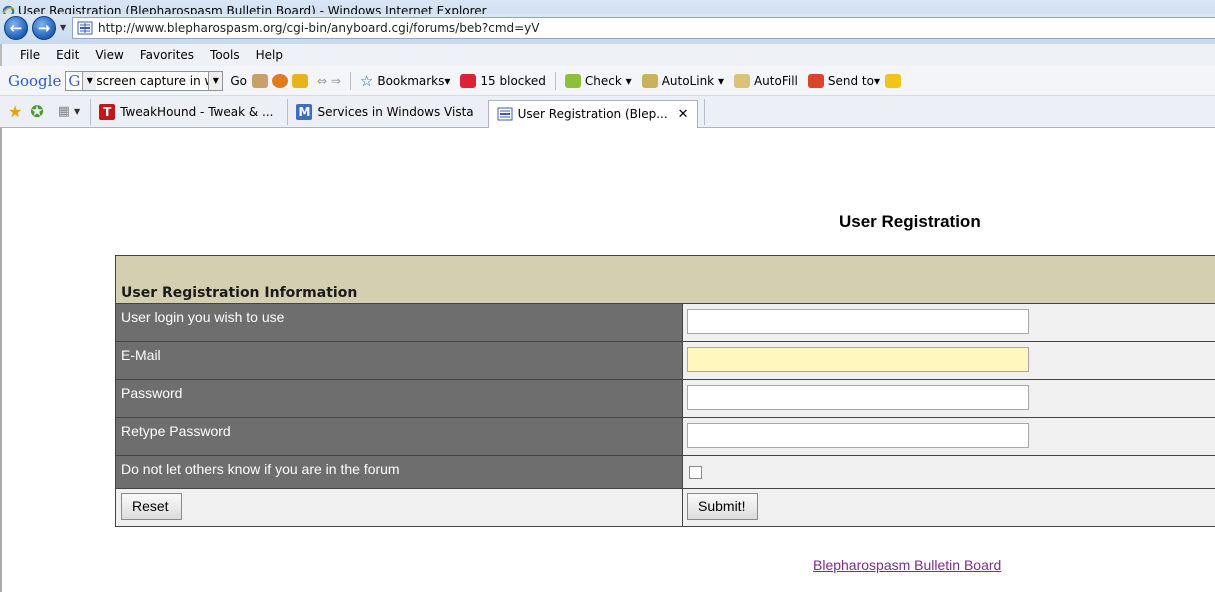 This screenshot has width=1215, height=592. I want to click on bookmarks-label: Bookmarks, so click(411, 80).